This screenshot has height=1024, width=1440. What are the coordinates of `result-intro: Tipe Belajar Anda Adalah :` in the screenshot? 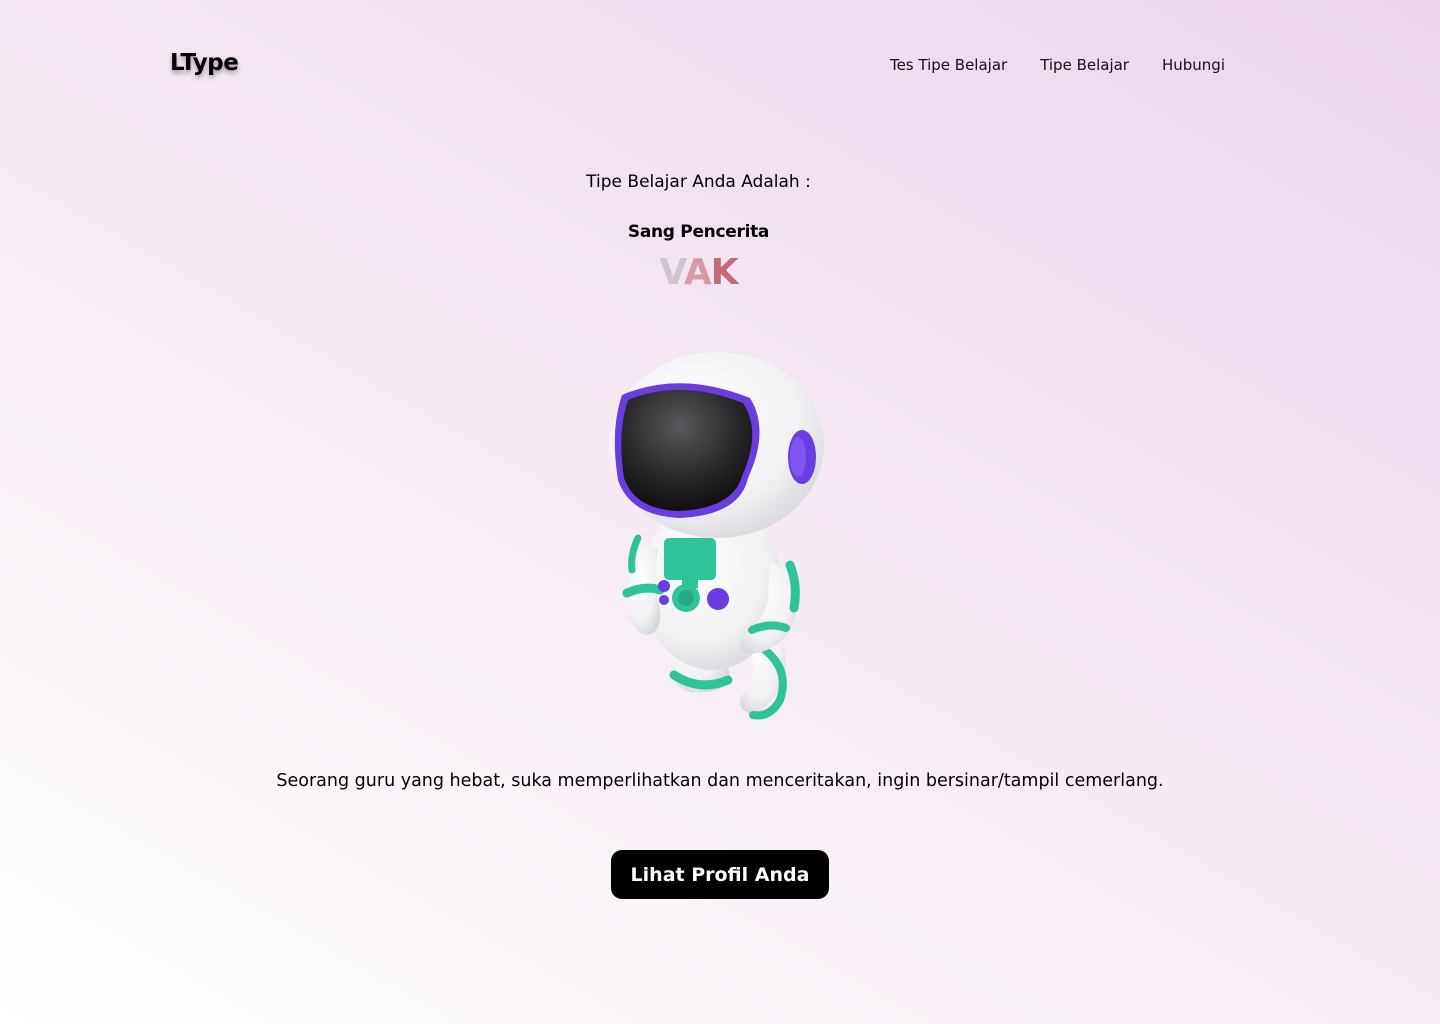 It's located at (698, 182).